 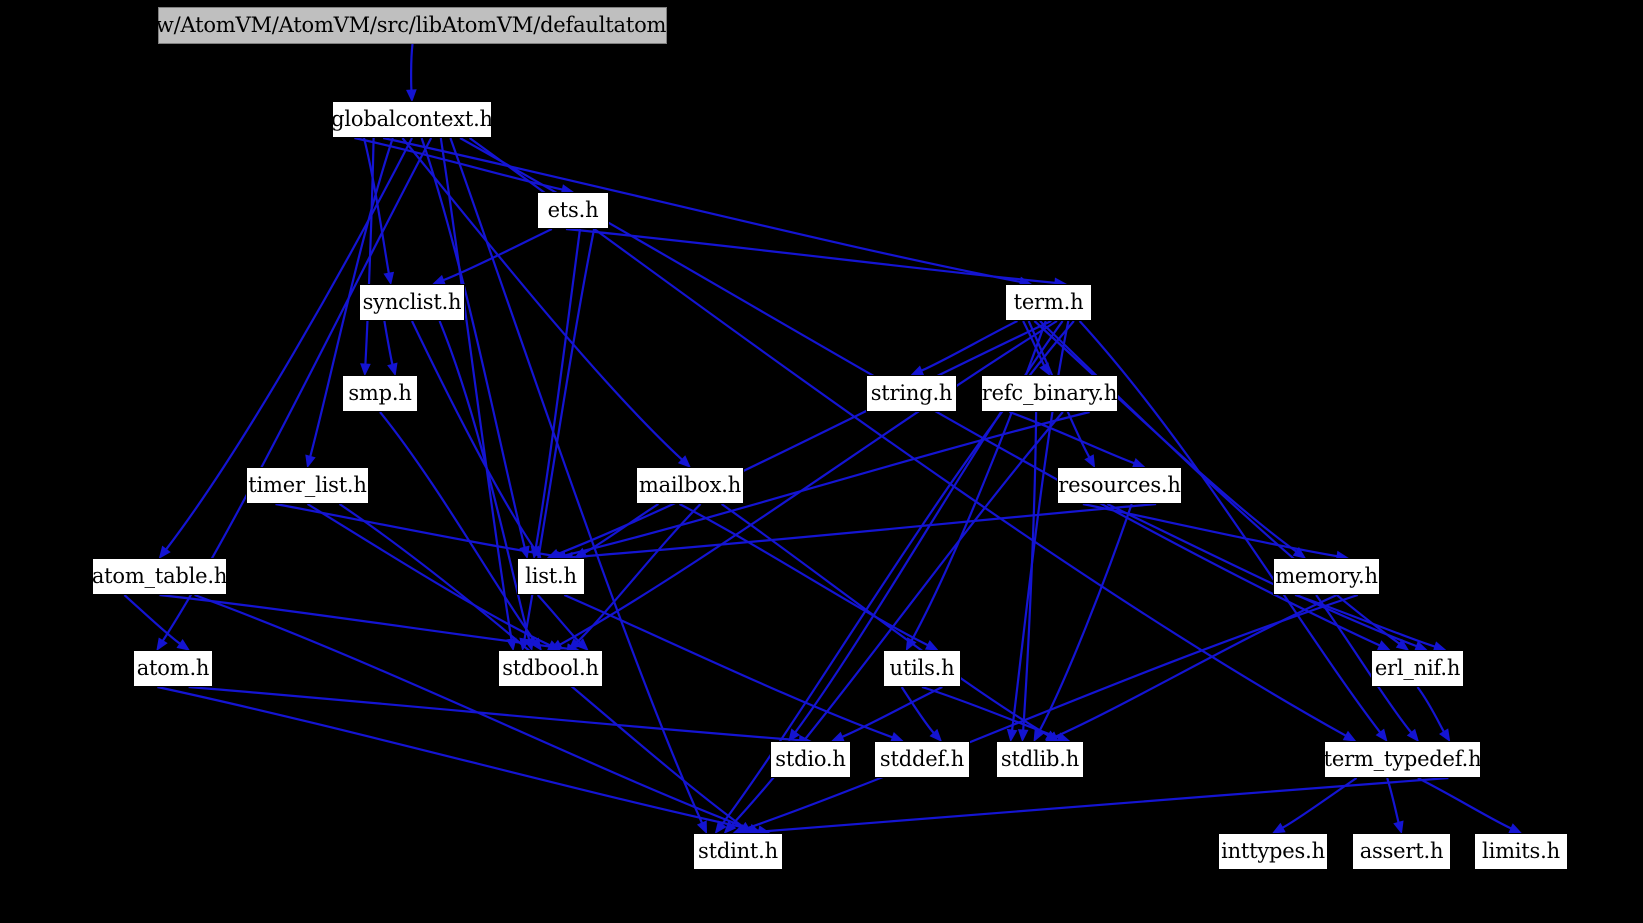 What do you see at coordinates (1278, 828) in the screenshot?
I see `arrowhead-term_typedef-to-inttypes` at bounding box center [1278, 828].